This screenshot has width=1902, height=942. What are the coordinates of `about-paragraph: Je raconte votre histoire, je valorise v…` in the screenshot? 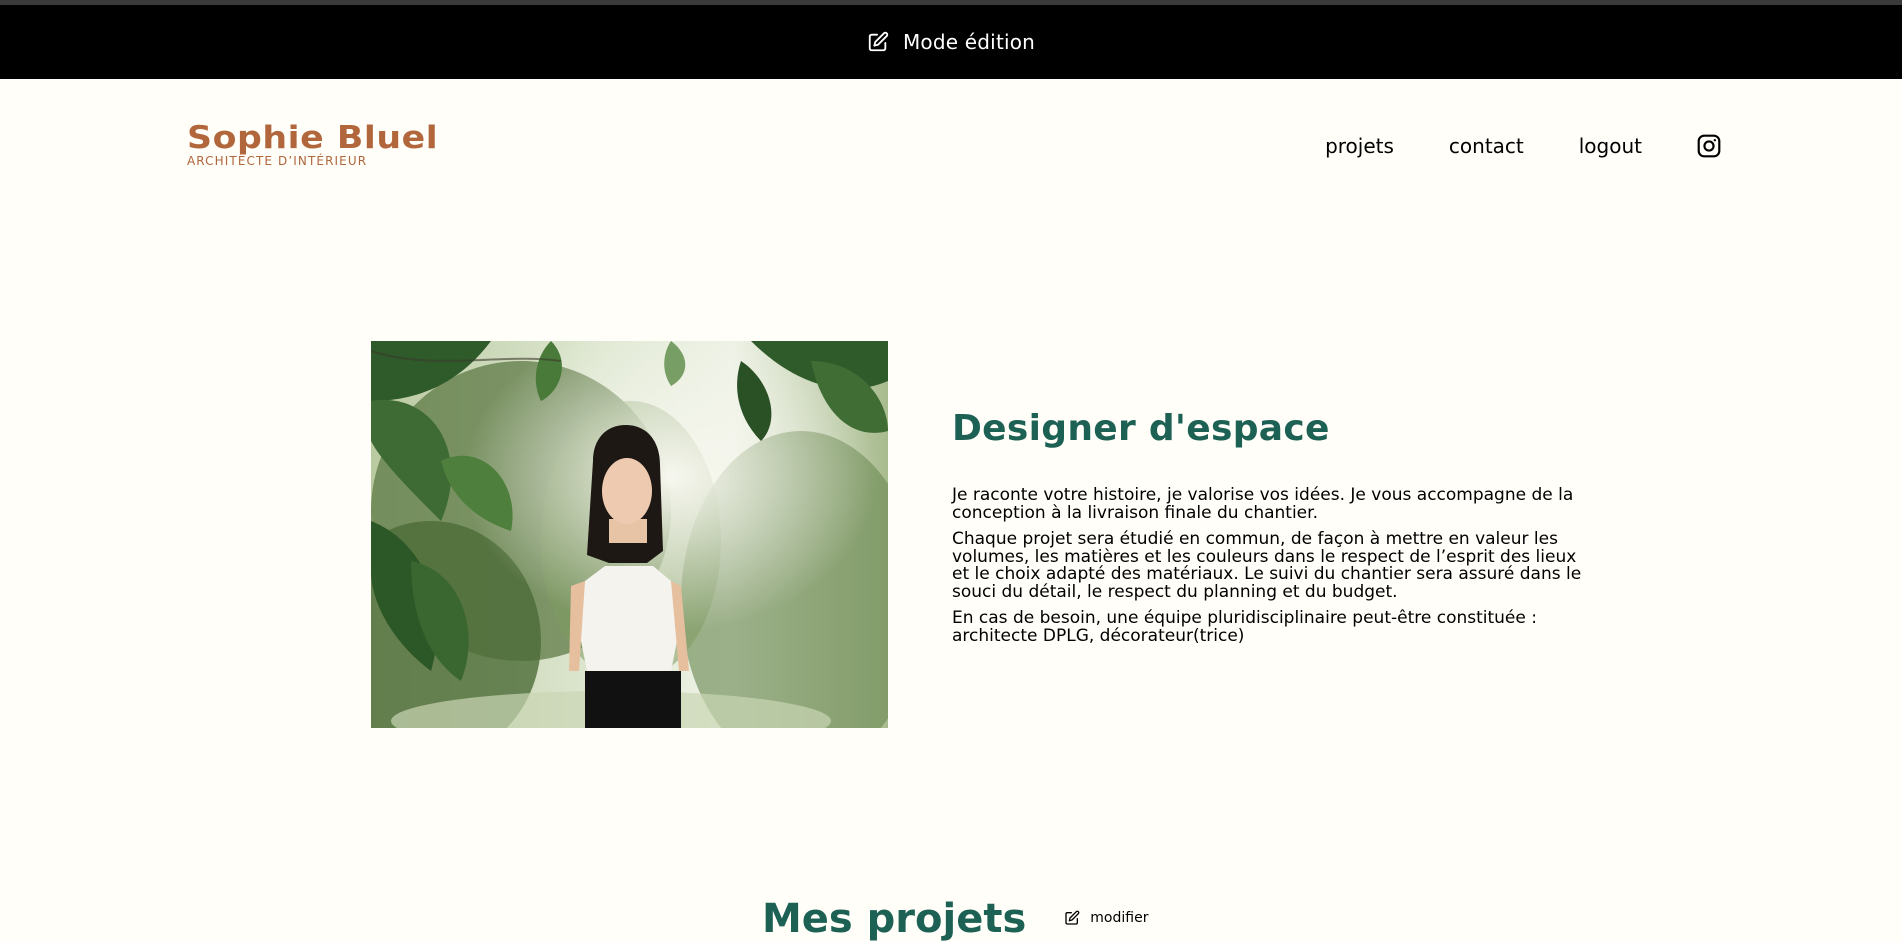 It's located at (1263, 504).